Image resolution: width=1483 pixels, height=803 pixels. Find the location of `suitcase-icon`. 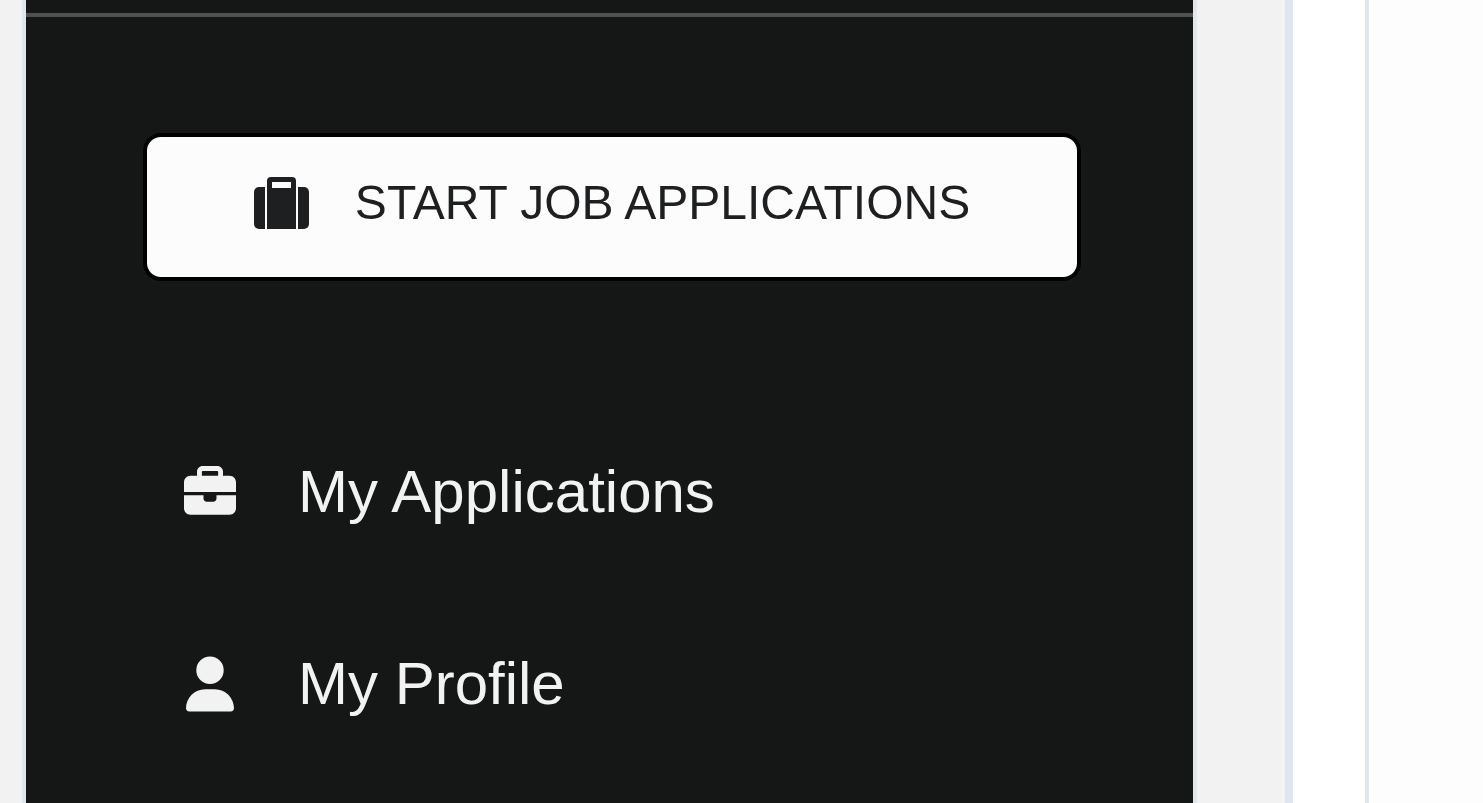

suitcase-icon is located at coordinates (281, 203).